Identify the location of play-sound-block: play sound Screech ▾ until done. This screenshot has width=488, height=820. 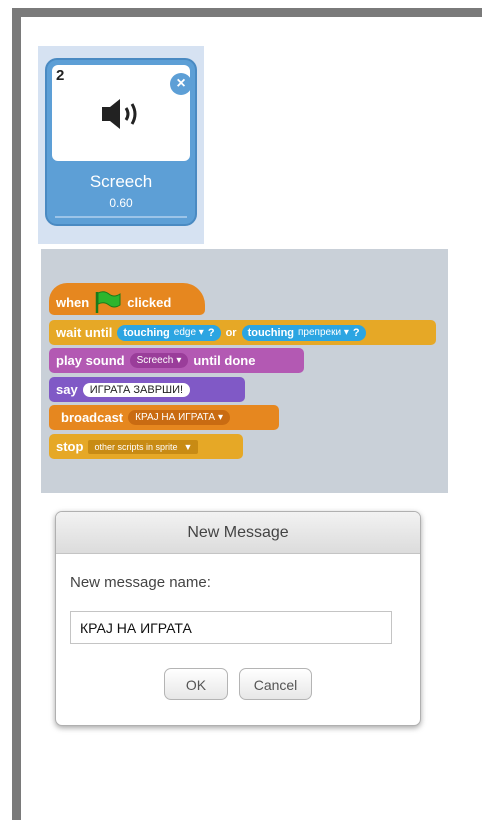
(176, 360).